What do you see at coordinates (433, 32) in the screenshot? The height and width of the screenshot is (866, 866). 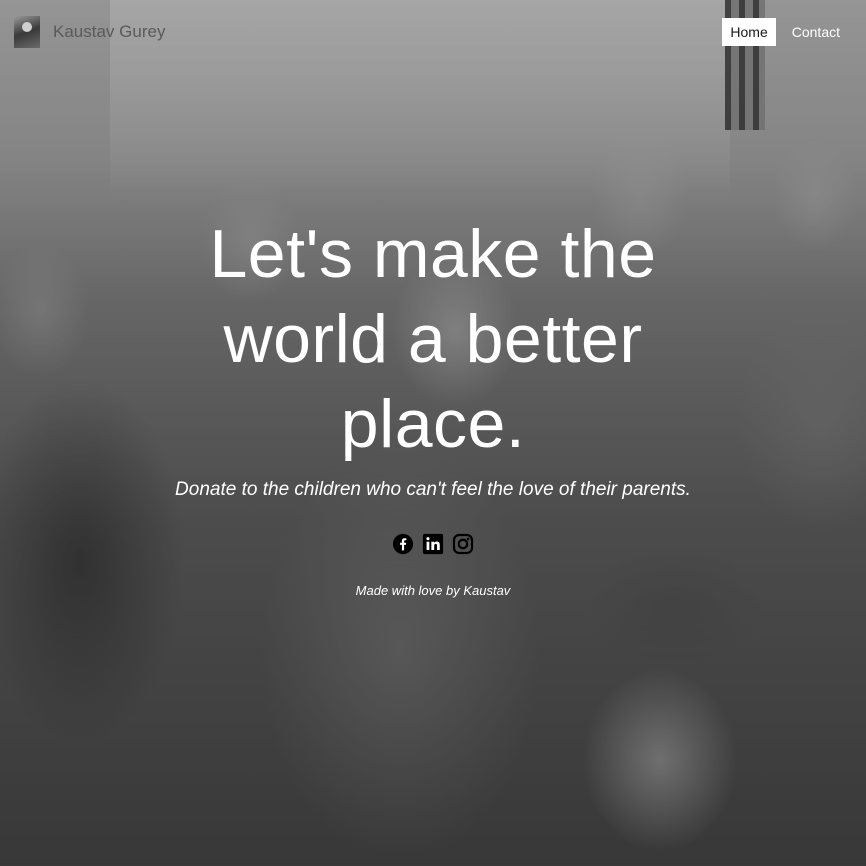 I see `navbar: Kaustav Gurey Home Contact` at bounding box center [433, 32].